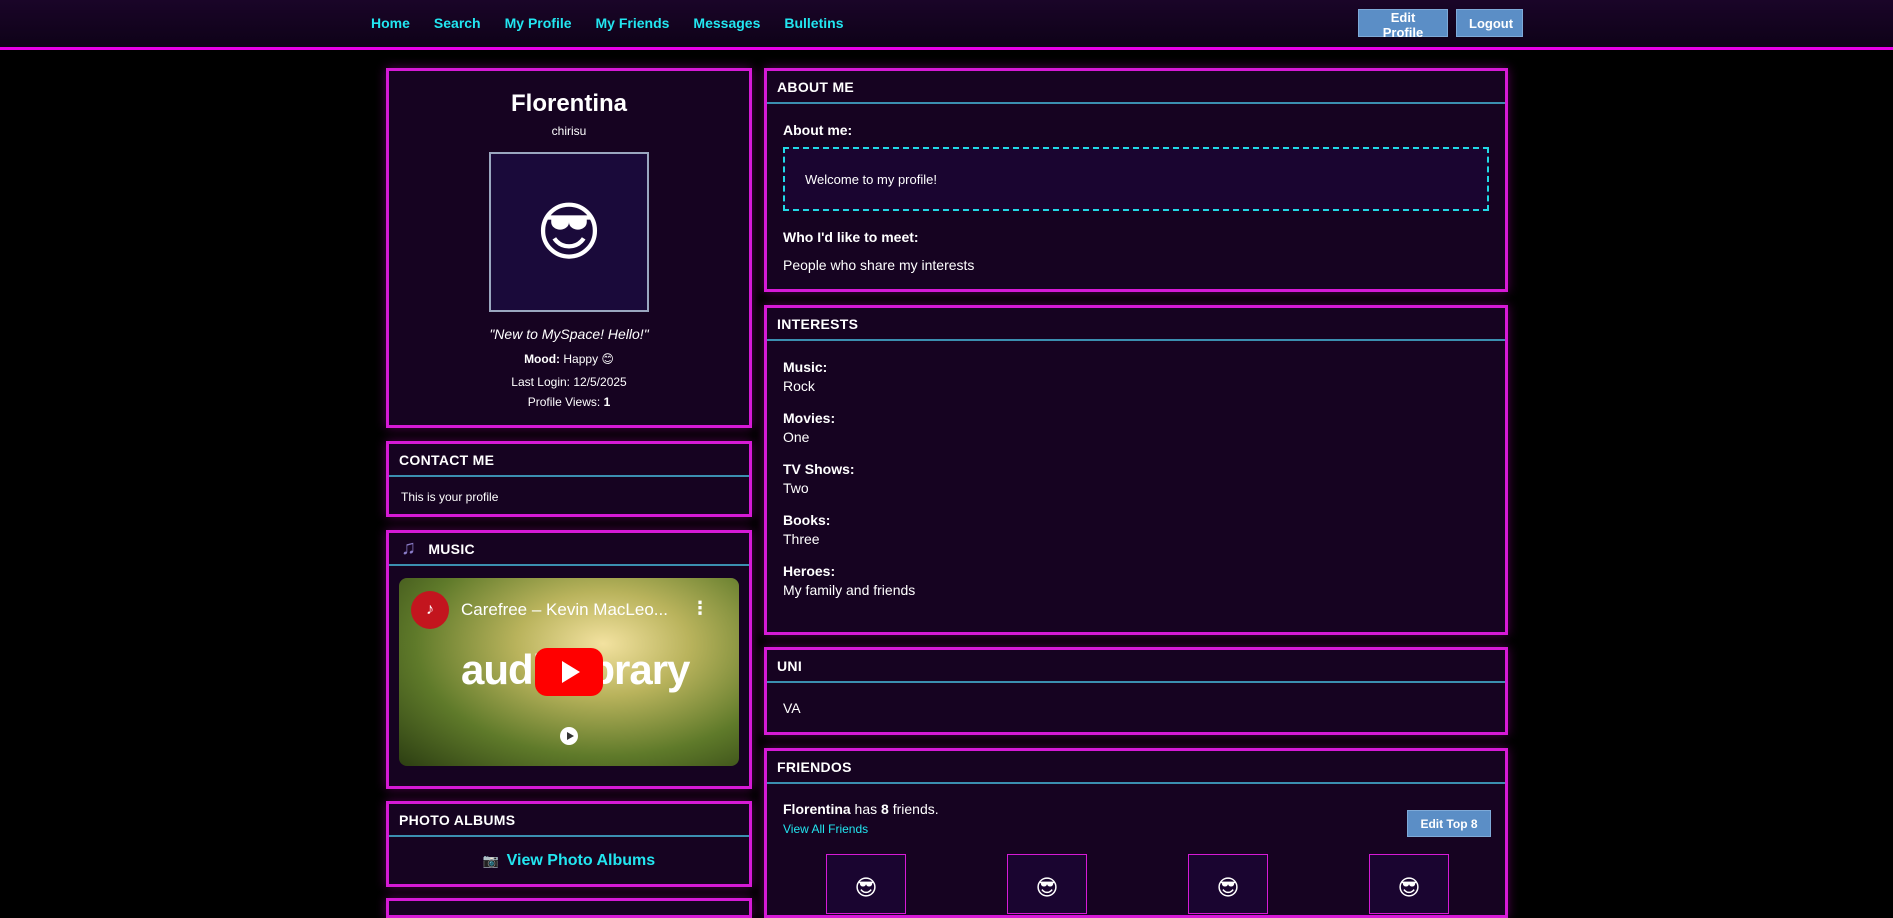 Image resolution: width=1893 pixels, height=918 pixels. I want to click on channel-logo-icon: ♪, so click(430, 610).